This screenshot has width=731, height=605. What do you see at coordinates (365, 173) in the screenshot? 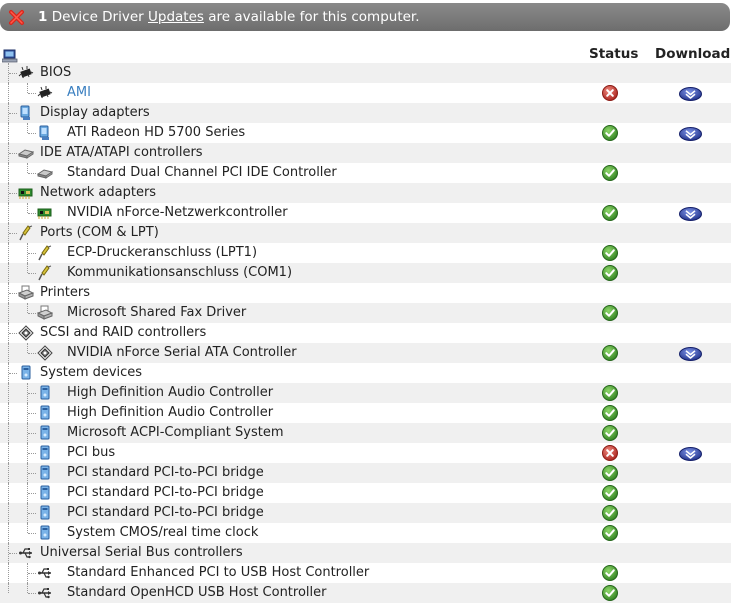
I see `tree-device-row: Standard Dual Channel PCI IDE Controller` at bounding box center [365, 173].